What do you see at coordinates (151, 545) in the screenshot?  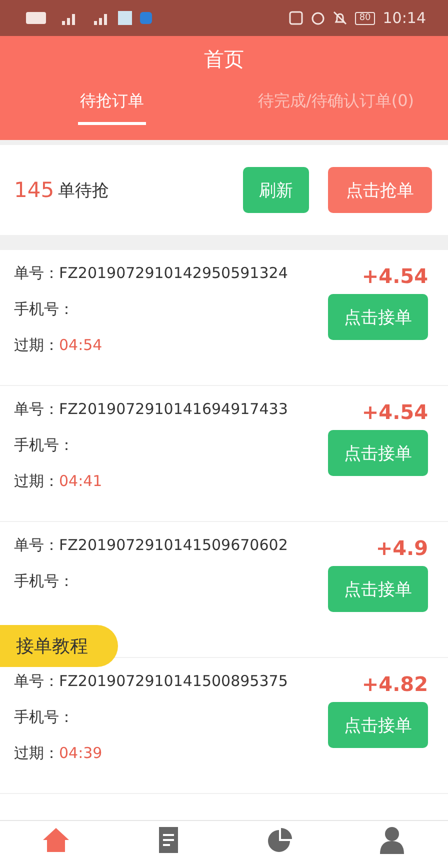 I see `order-number: 单号：FZ2019072910141509670602` at bounding box center [151, 545].